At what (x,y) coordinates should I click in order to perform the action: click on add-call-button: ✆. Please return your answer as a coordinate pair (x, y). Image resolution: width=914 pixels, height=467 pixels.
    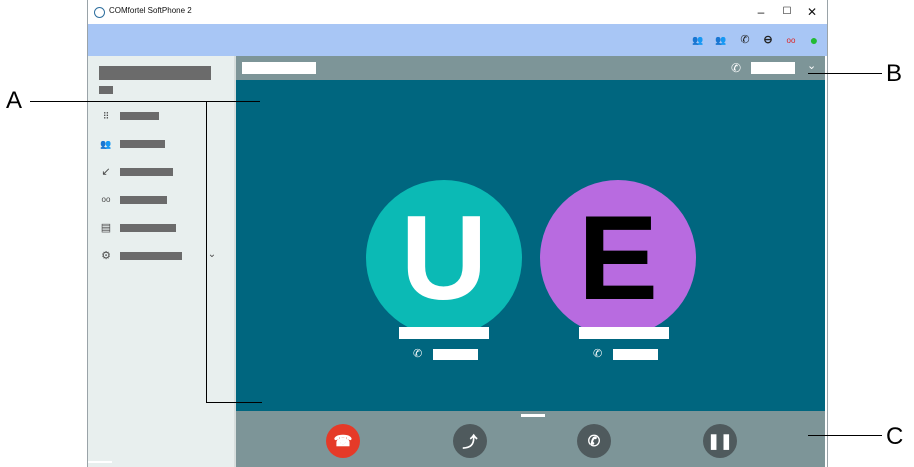
    Looking at the image, I should click on (594, 441).